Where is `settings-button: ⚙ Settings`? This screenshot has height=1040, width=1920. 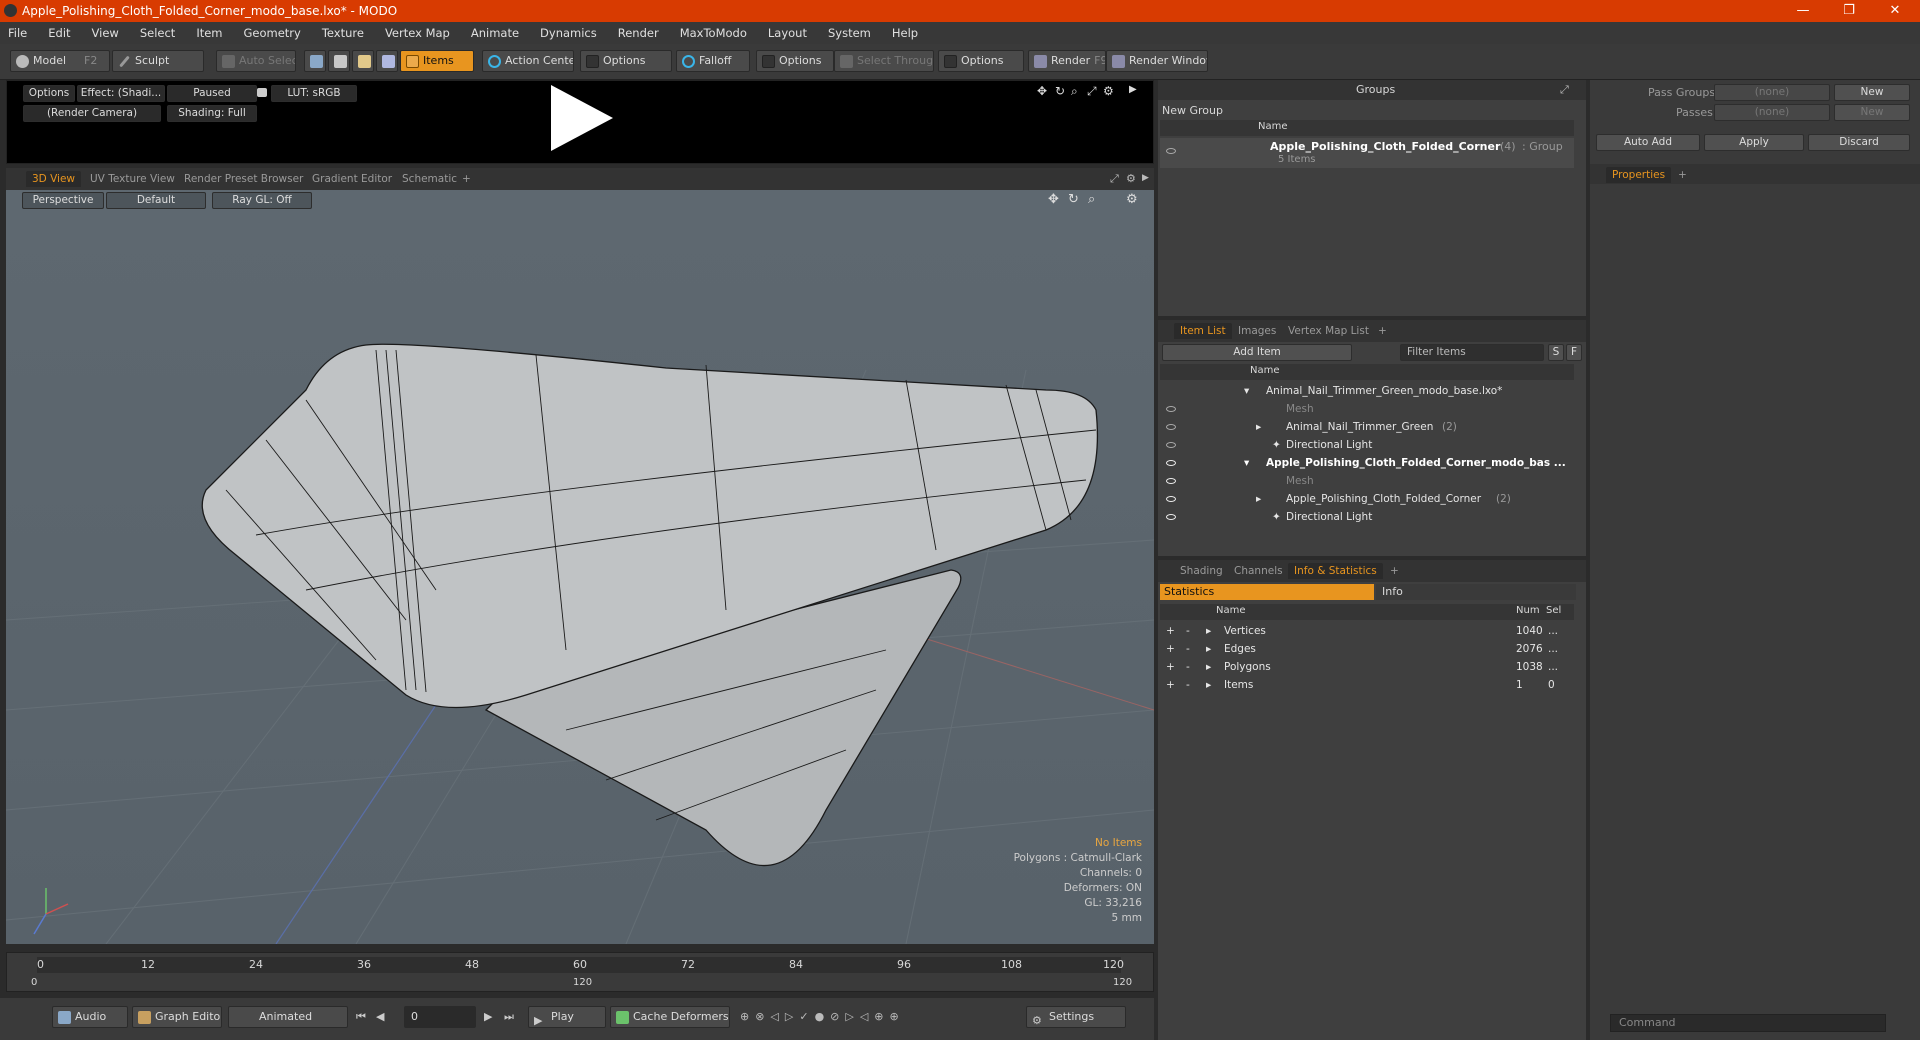
settings-button: ⚙ Settings is located at coordinates (1076, 1017).